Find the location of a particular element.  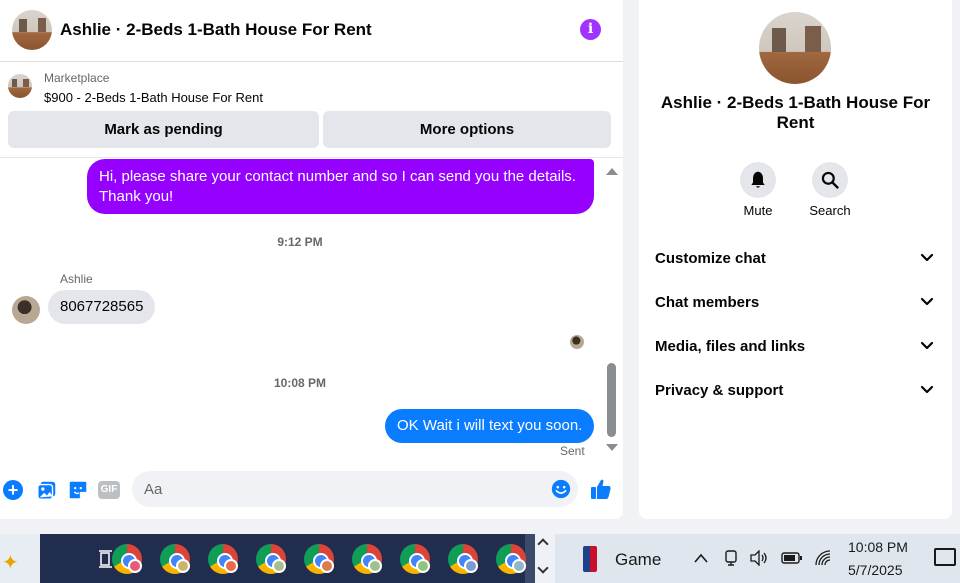

message-input-box is located at coordinates (355, 489).